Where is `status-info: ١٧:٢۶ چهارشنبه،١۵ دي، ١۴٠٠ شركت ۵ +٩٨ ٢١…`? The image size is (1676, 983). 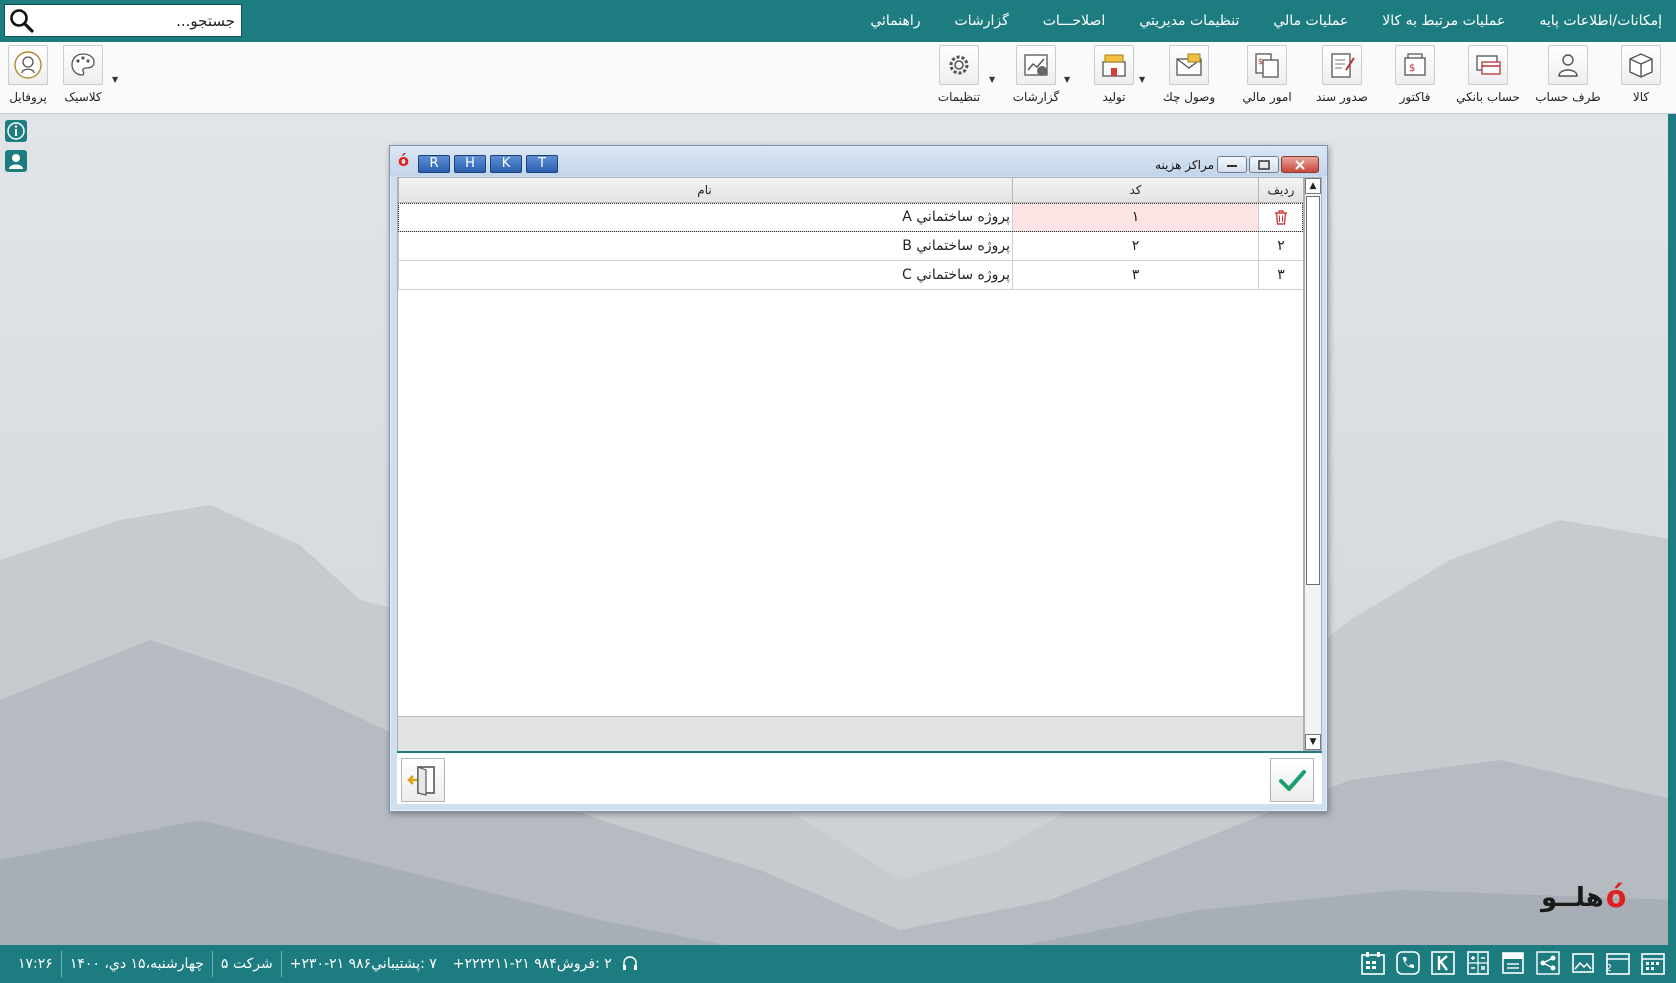 status-info: ١٧:٢۶ چهارشنبه،١۵ دي، ١۴٠٠ شركت ۵ +٩٨ ٢١… is located at coordinates (325, 964).